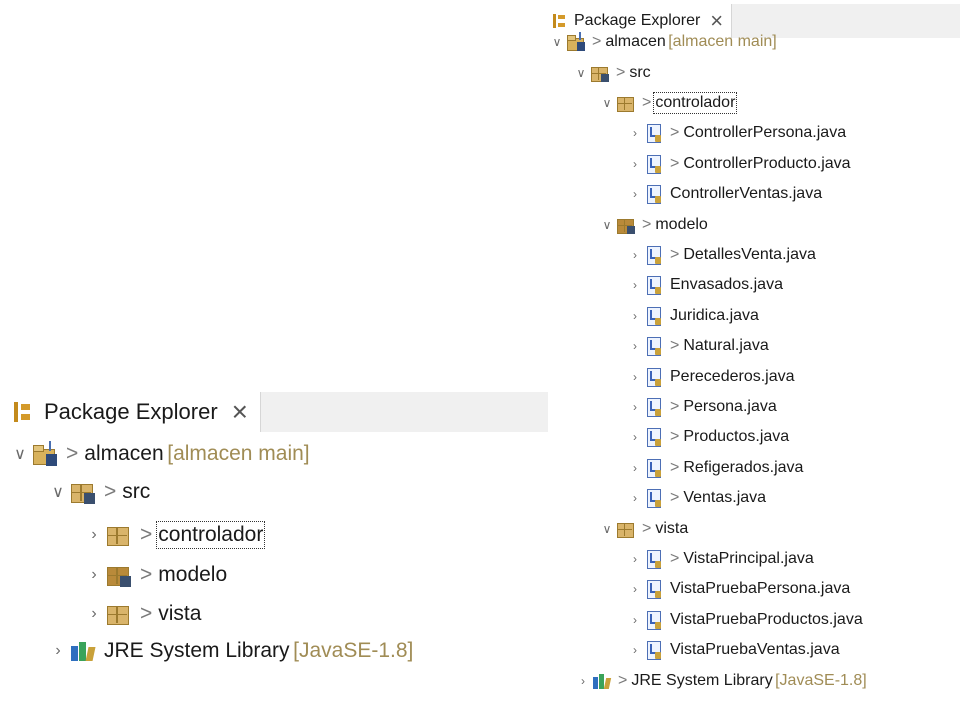  What do you see at coordinates (765, 133) in the screenshot?
I see `item-label: ControllerPersona.java` at bounding box center [765, 133].